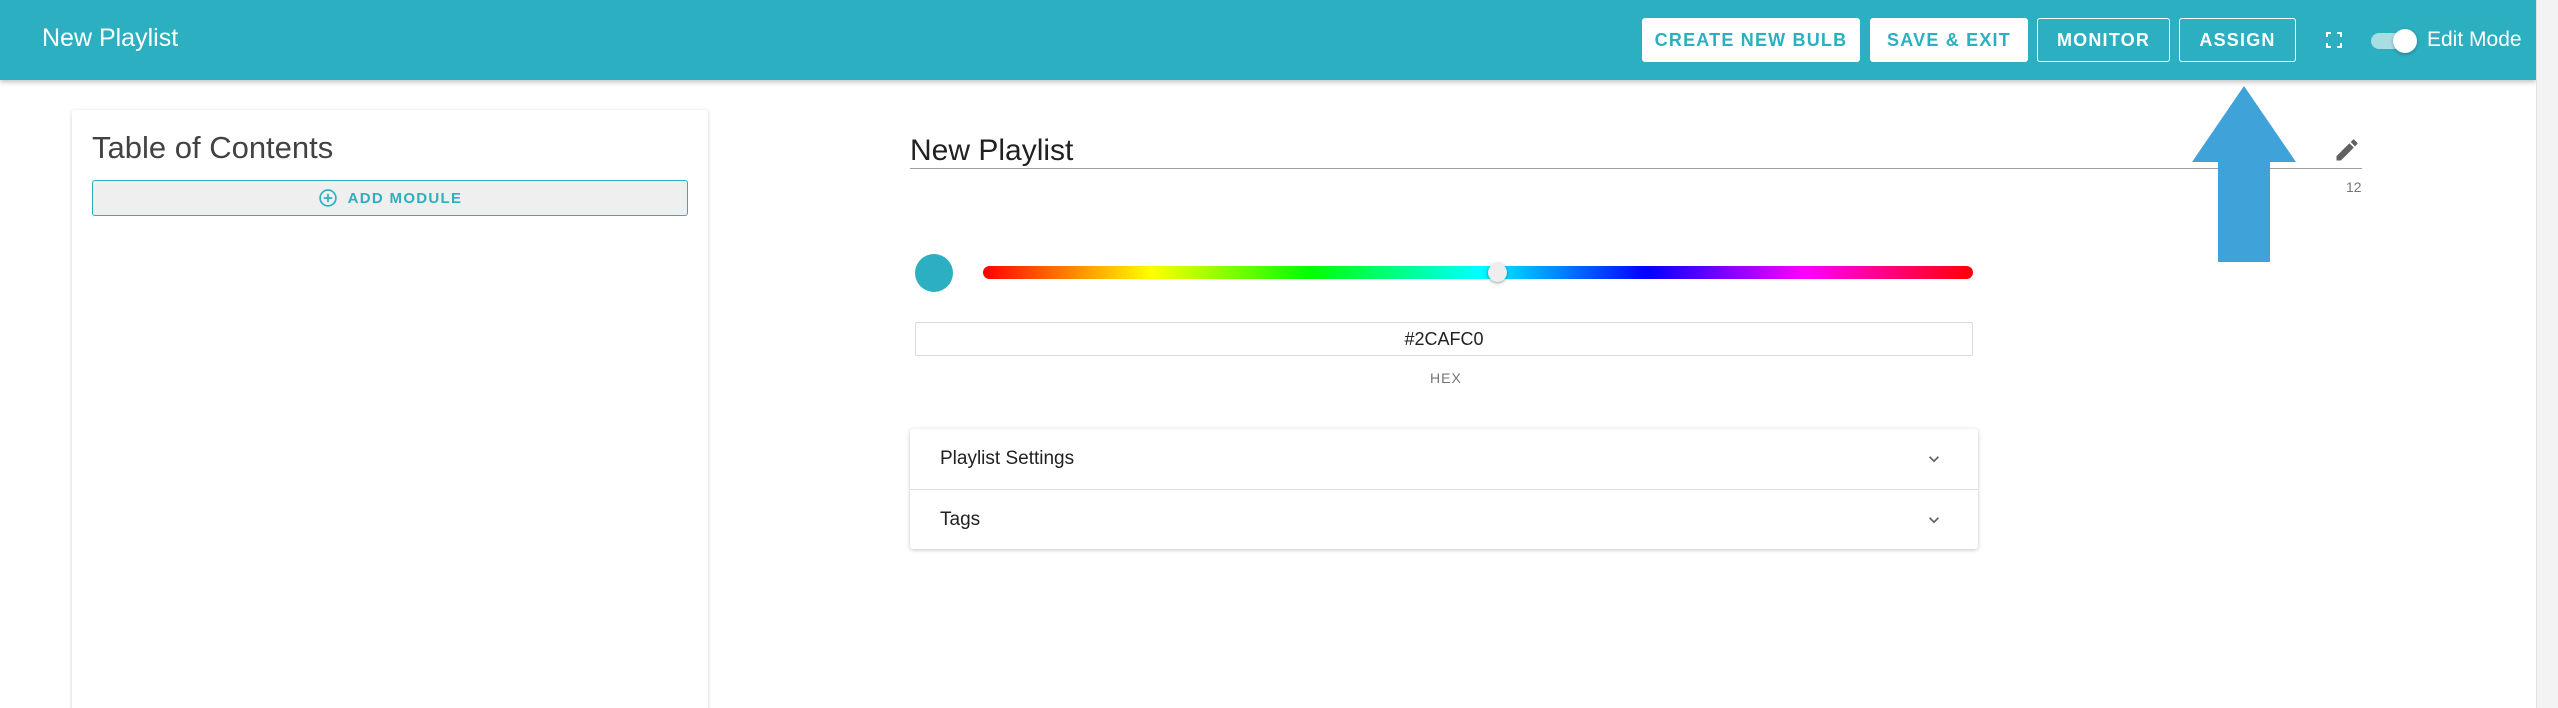 This screenshot has width=2558, height=708. I want to click on edit-mode-label: Edit Mode, so click(2474, 39).